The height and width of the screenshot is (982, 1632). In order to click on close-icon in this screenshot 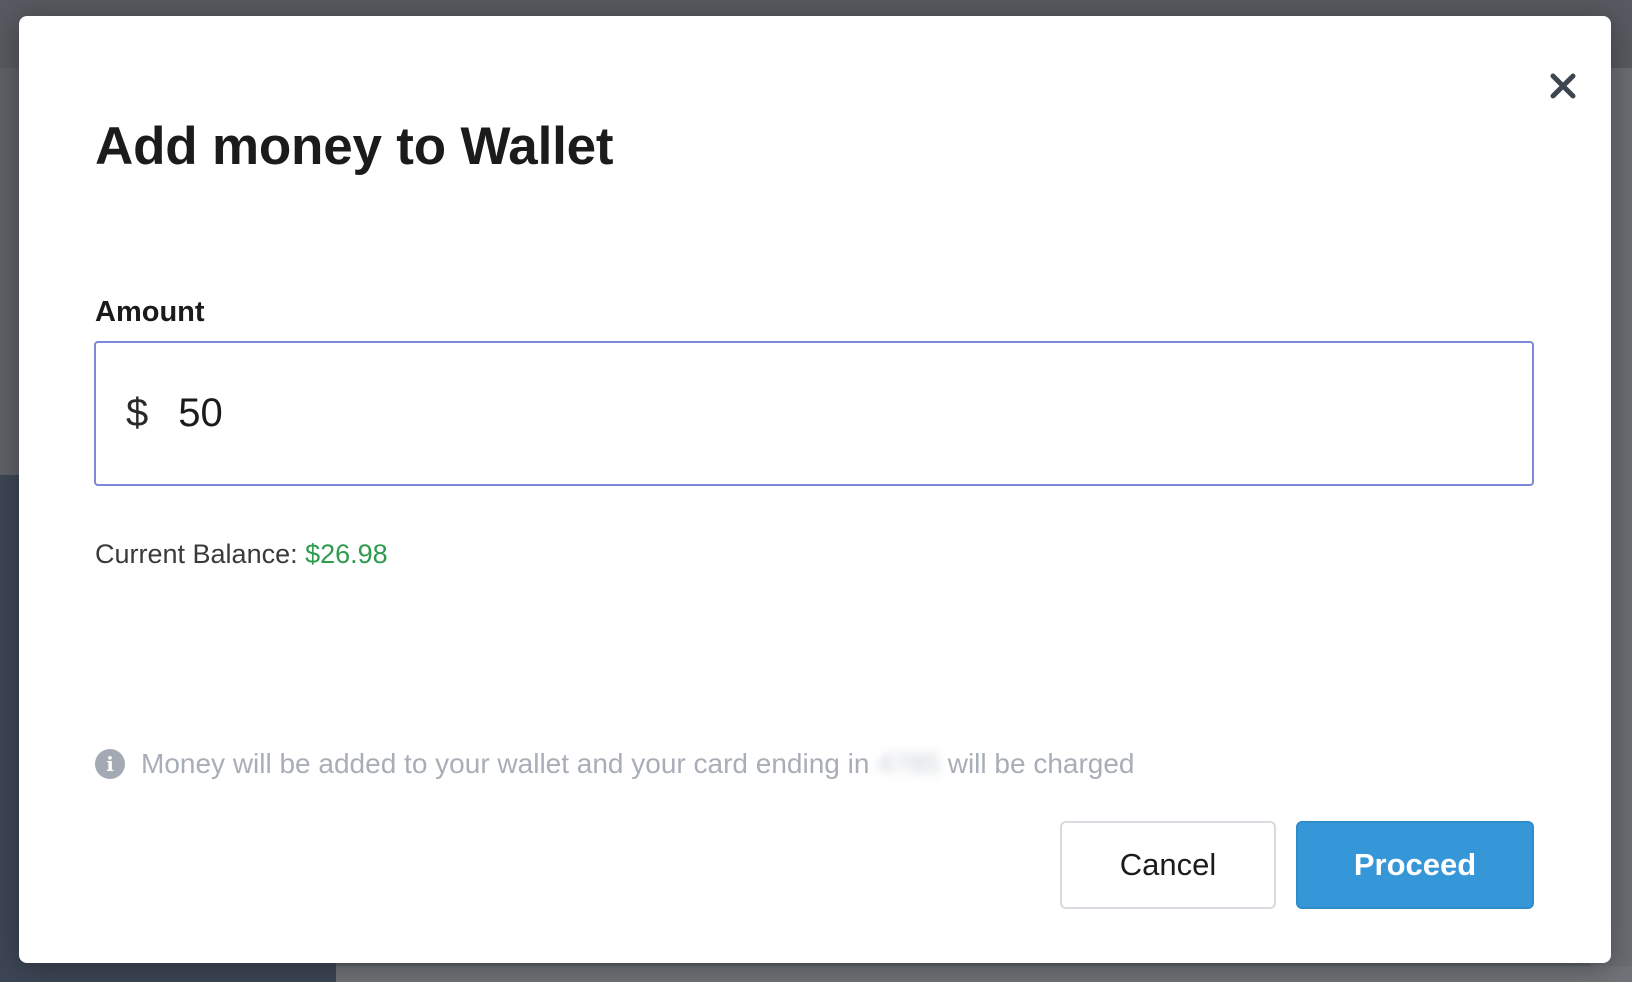, I will do `click(1563, 86)`.